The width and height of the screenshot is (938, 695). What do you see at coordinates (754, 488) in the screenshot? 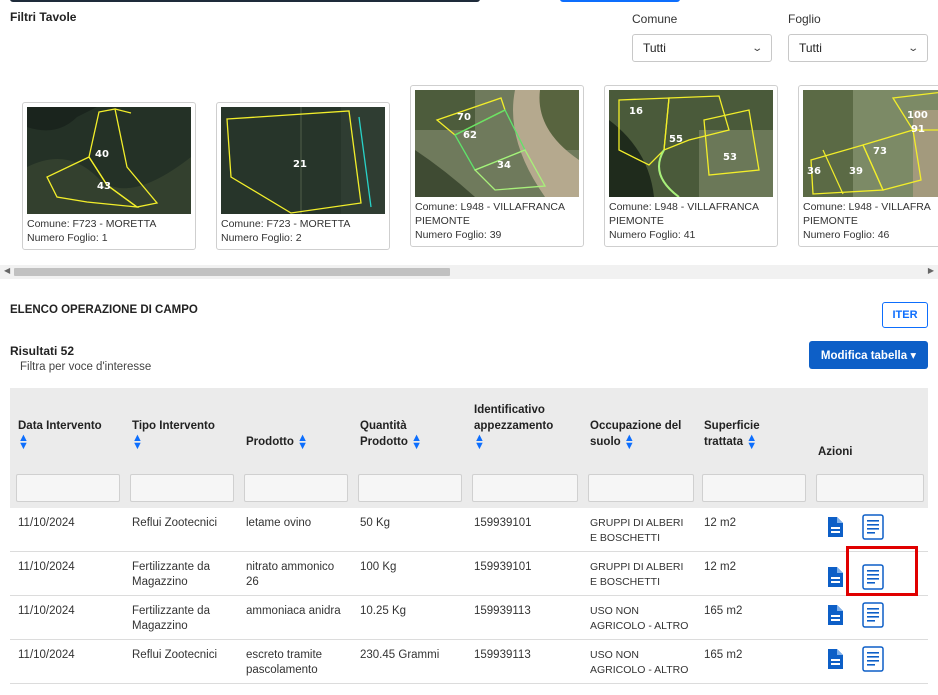
I see `filter-input-superficie` at bounding box center [754, 488].